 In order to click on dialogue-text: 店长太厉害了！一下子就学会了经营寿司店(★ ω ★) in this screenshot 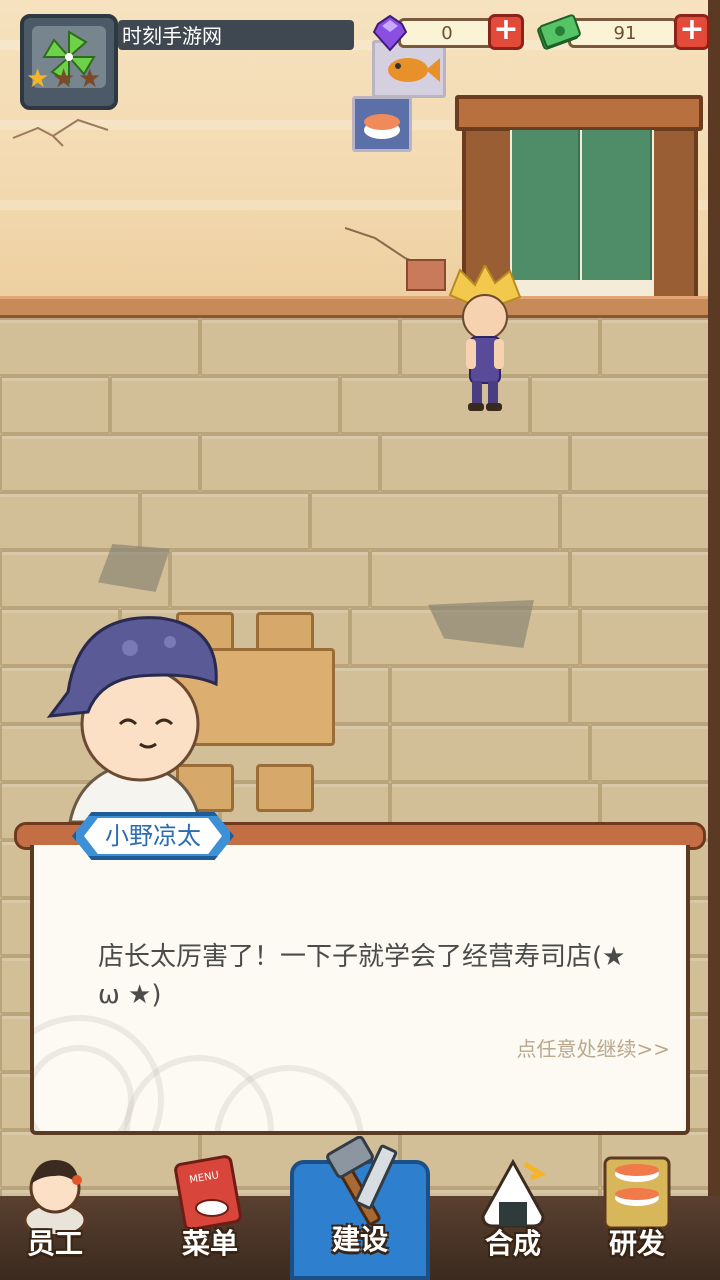, I will do `click(362, 976)`.